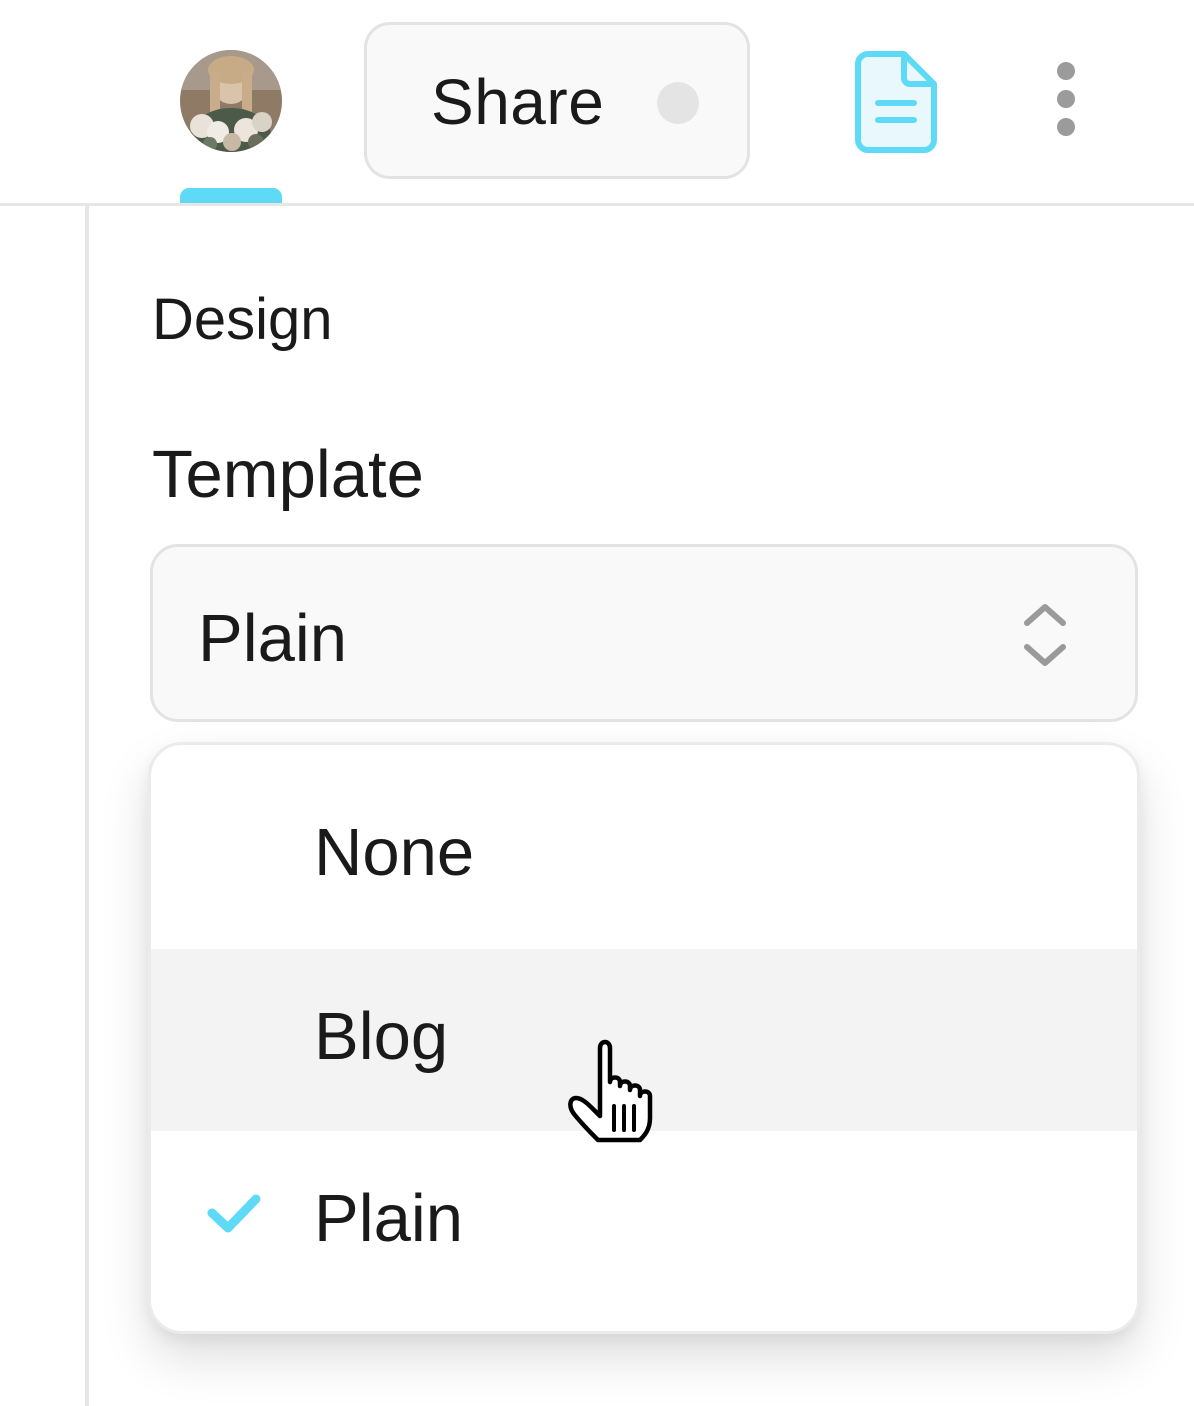 This screenshot has width=1194, height=1406. What do you see at coordinates (644, 633) in the screenshot?
I see `template-select: Plain` at bounding box center [644, 633].